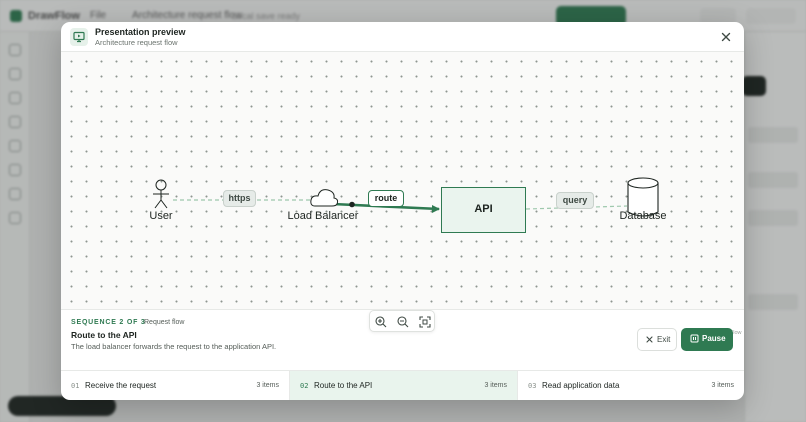 The width and height of the screenshot is (806, 422). I want to click on step-number: 03, so click(532, 386).